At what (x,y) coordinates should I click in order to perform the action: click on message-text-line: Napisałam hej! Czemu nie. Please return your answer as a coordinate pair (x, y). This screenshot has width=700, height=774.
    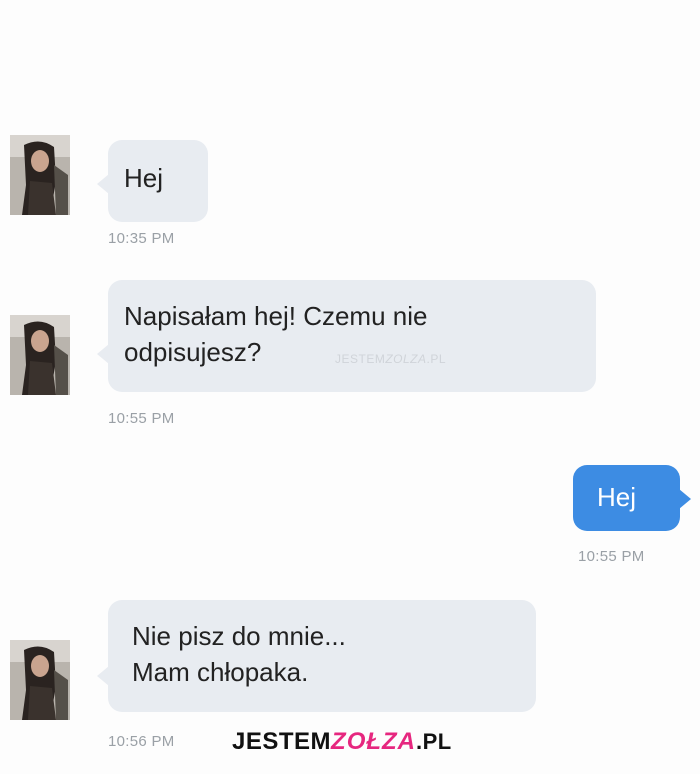
    Looking at the image, I should click on (276, 316).